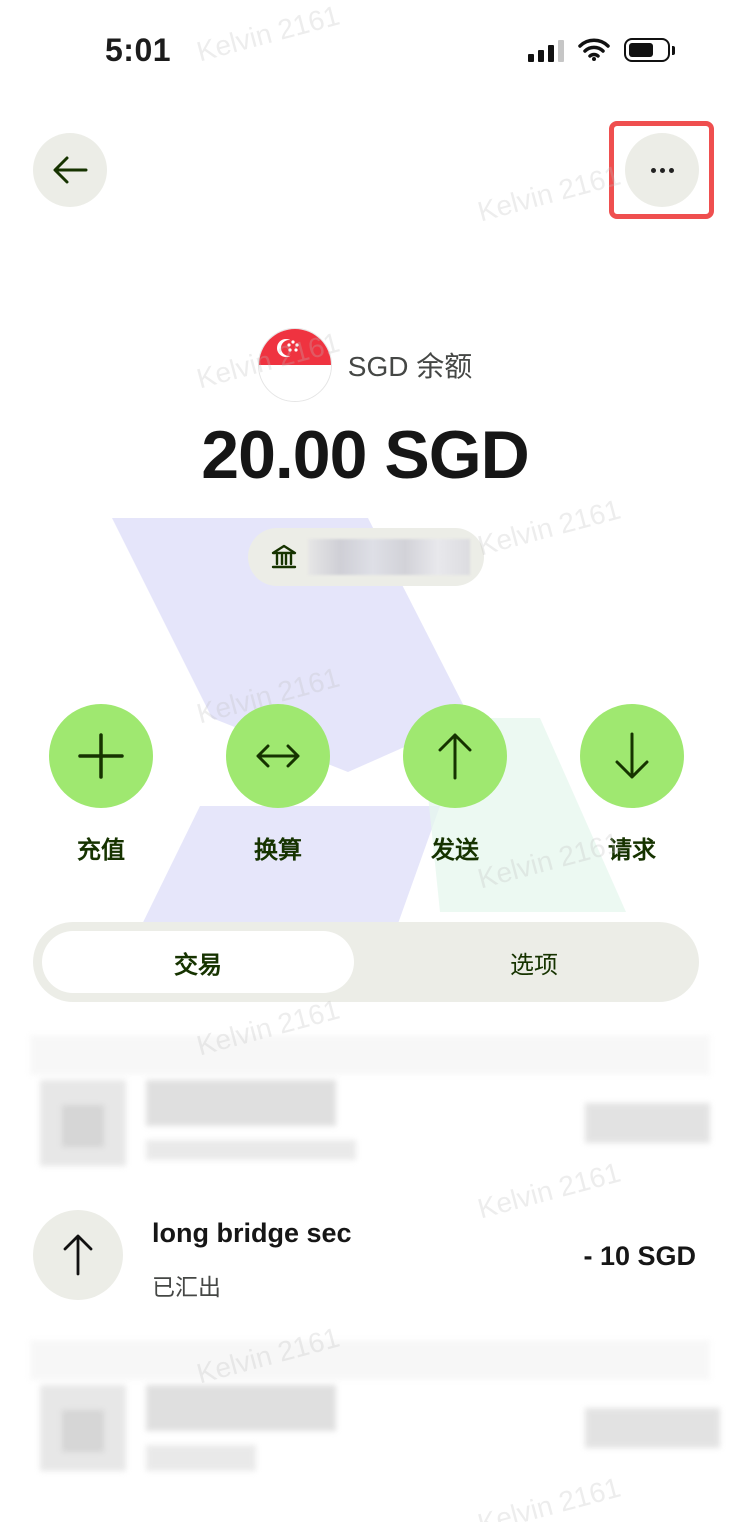 The width and height of the screenshot is (730, 1522). I want to click on convert-action: 换算, so click(278, 784).